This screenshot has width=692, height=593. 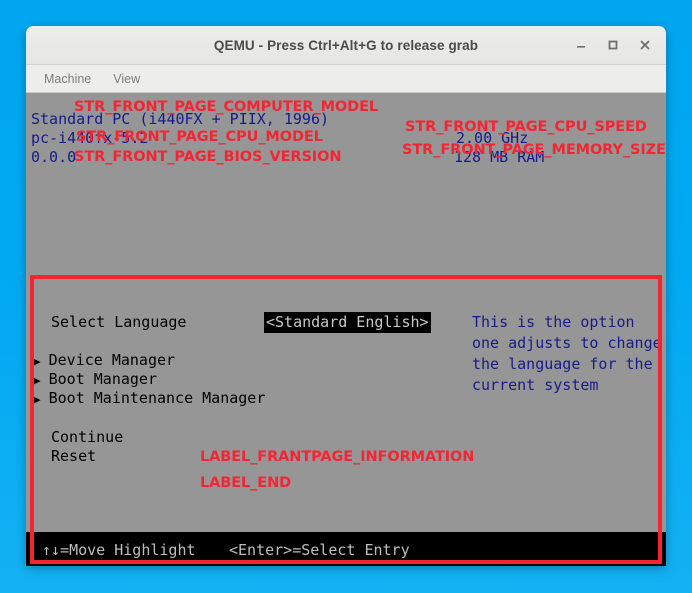 What do you see at coordinates (346, 79) in the screenshot?
I see `menubar: Machine View` at bounding box center [346, 79].